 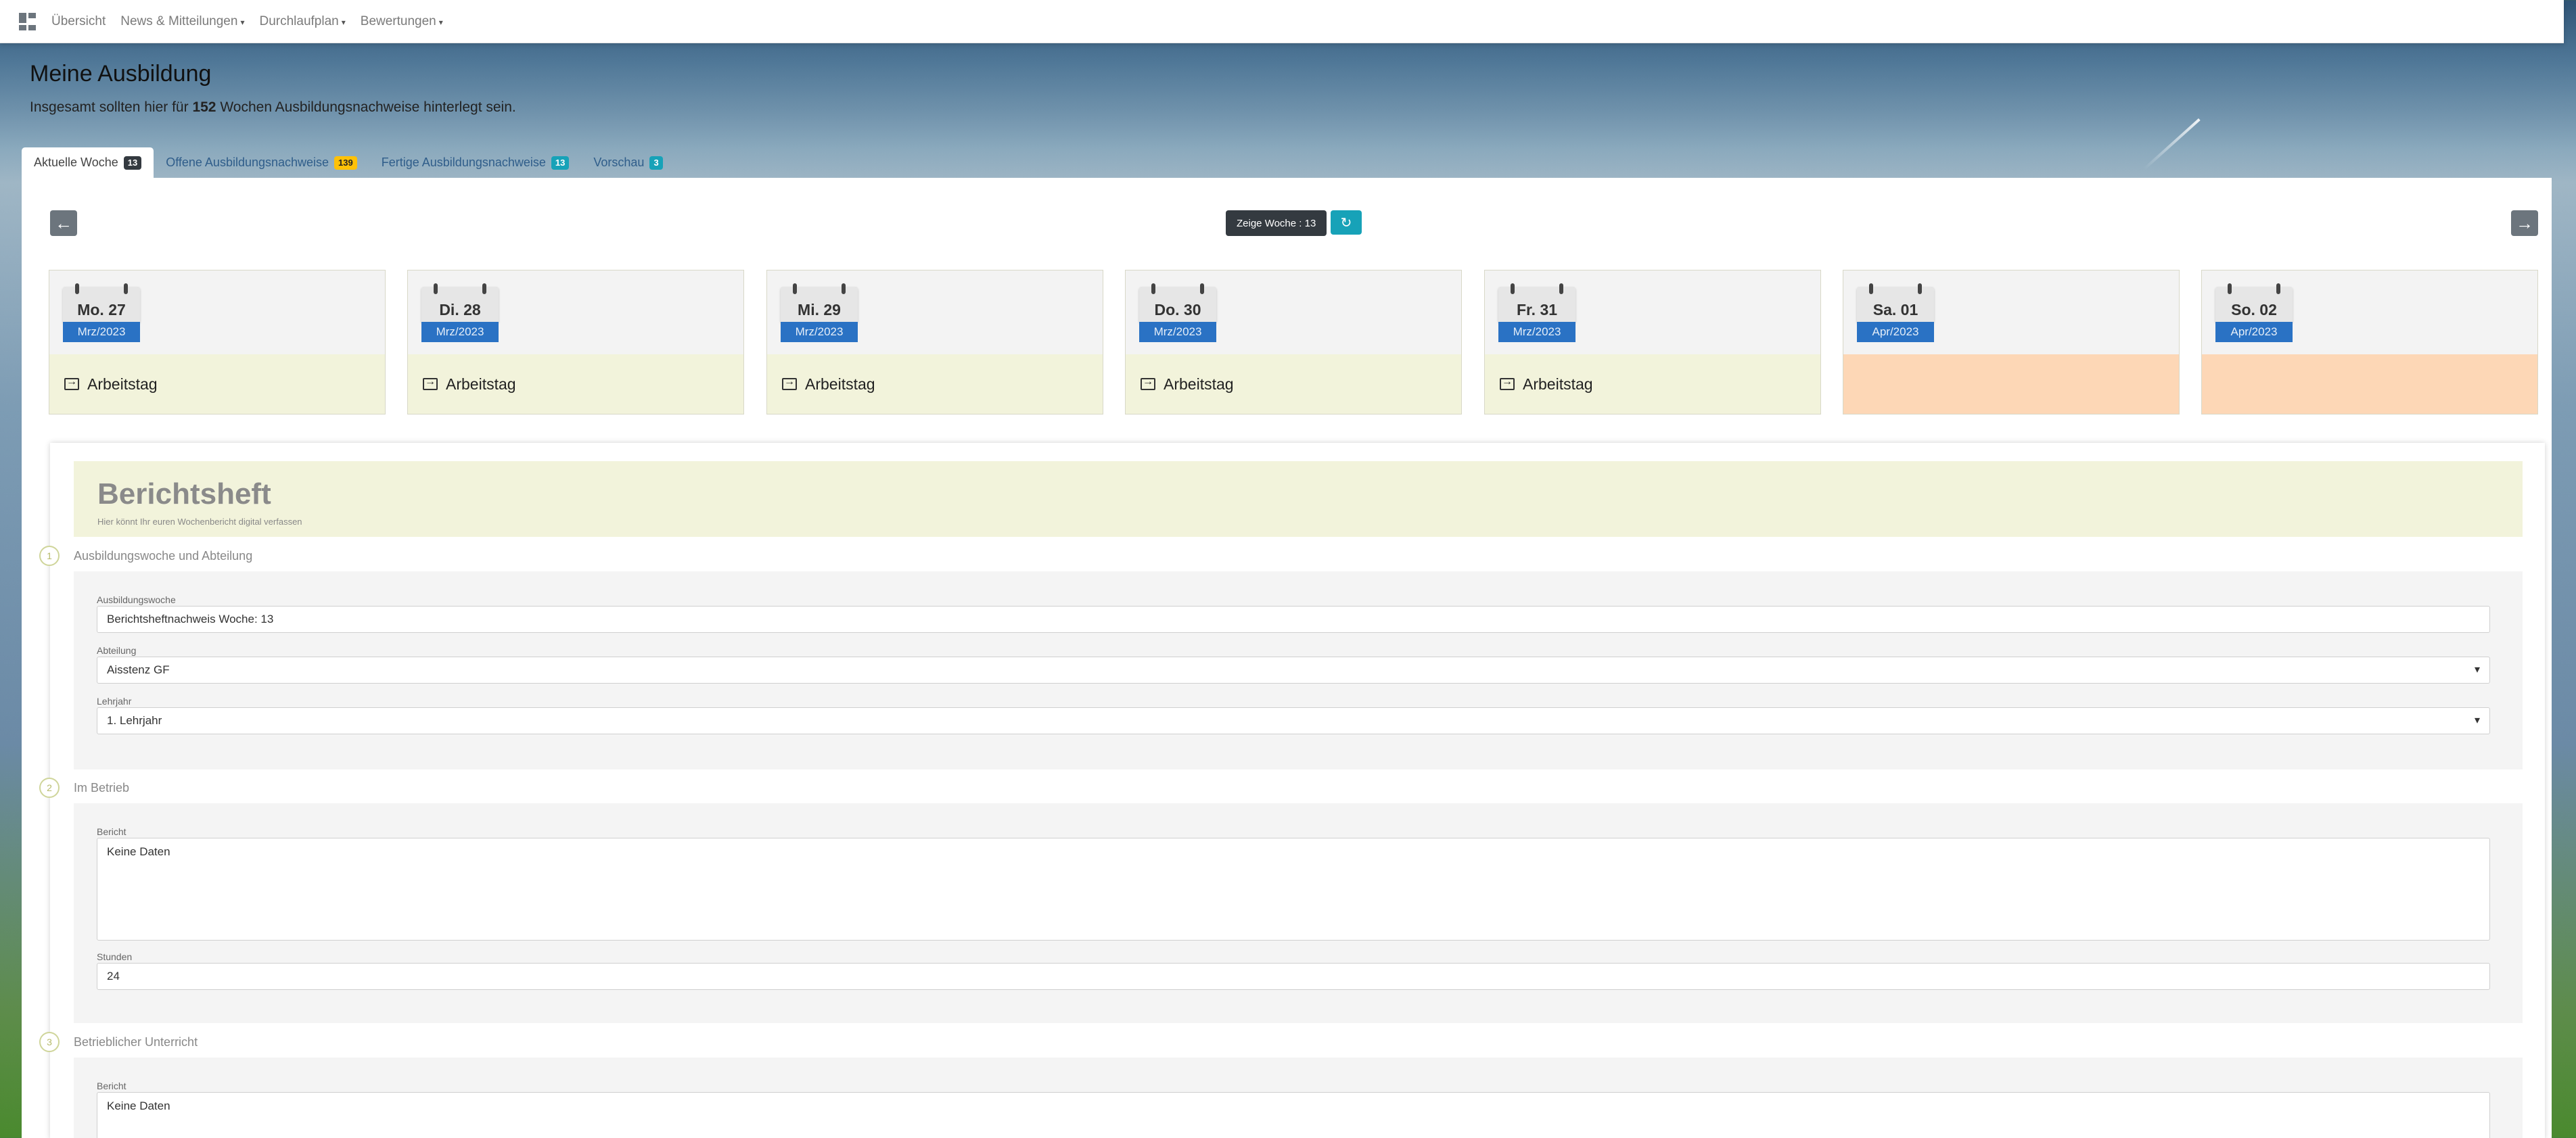 I want to click on day-card-thursday: Do. 30 Mrz/2023 Arbeitstag, so click(x=1293, y=342).